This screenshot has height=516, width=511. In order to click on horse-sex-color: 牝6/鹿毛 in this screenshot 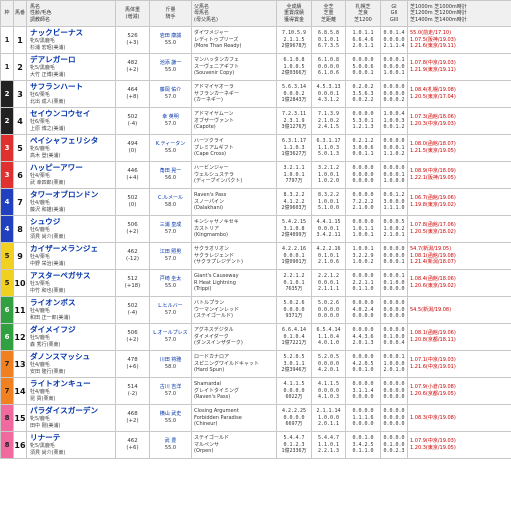, I will do `click(40, 149)`.